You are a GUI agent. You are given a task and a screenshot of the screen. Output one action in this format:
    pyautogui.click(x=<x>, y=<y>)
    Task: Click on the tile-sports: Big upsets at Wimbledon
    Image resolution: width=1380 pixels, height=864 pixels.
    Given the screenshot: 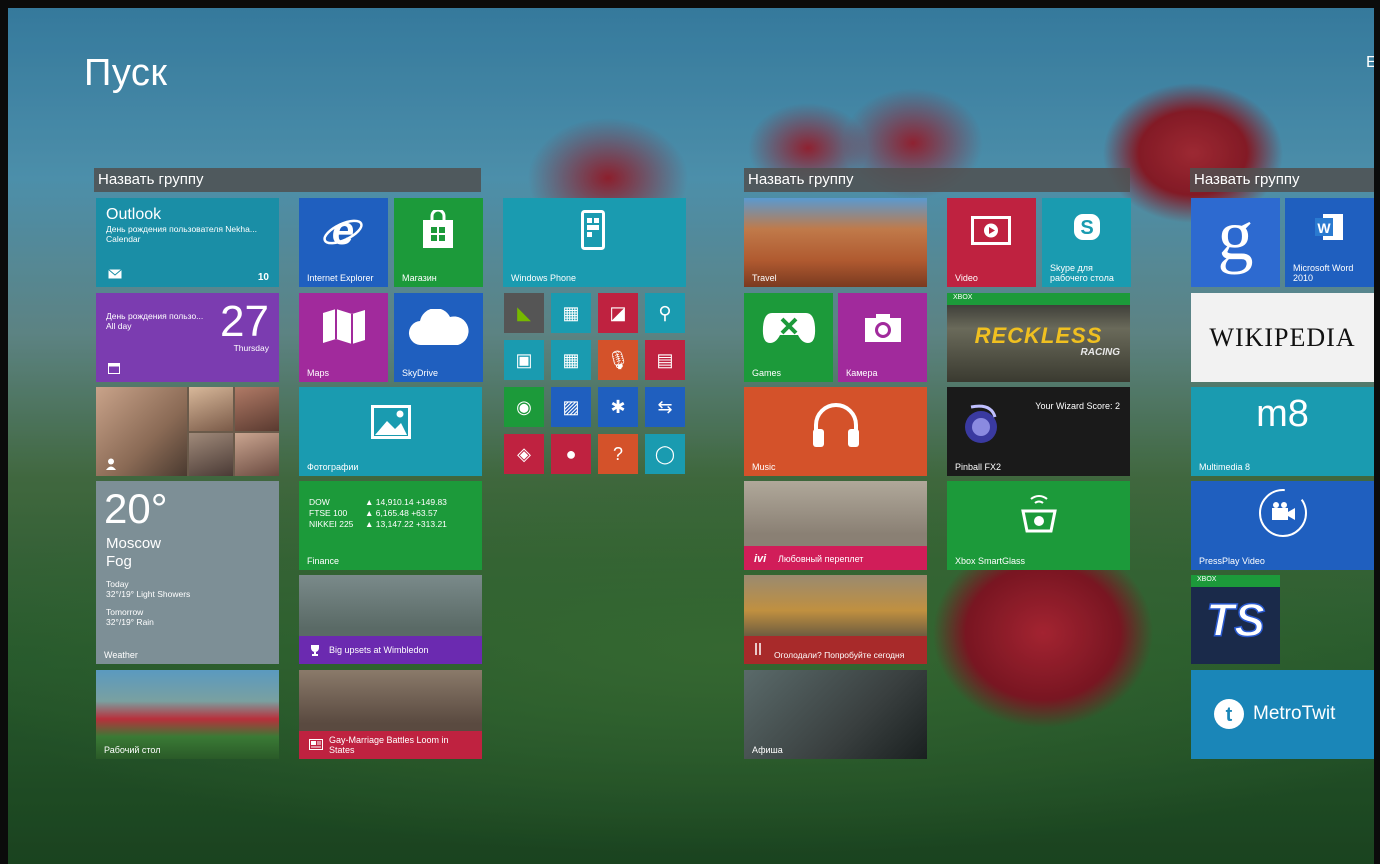 What is the action you would take?
    pyautogui.click(x=390, y=619)
    